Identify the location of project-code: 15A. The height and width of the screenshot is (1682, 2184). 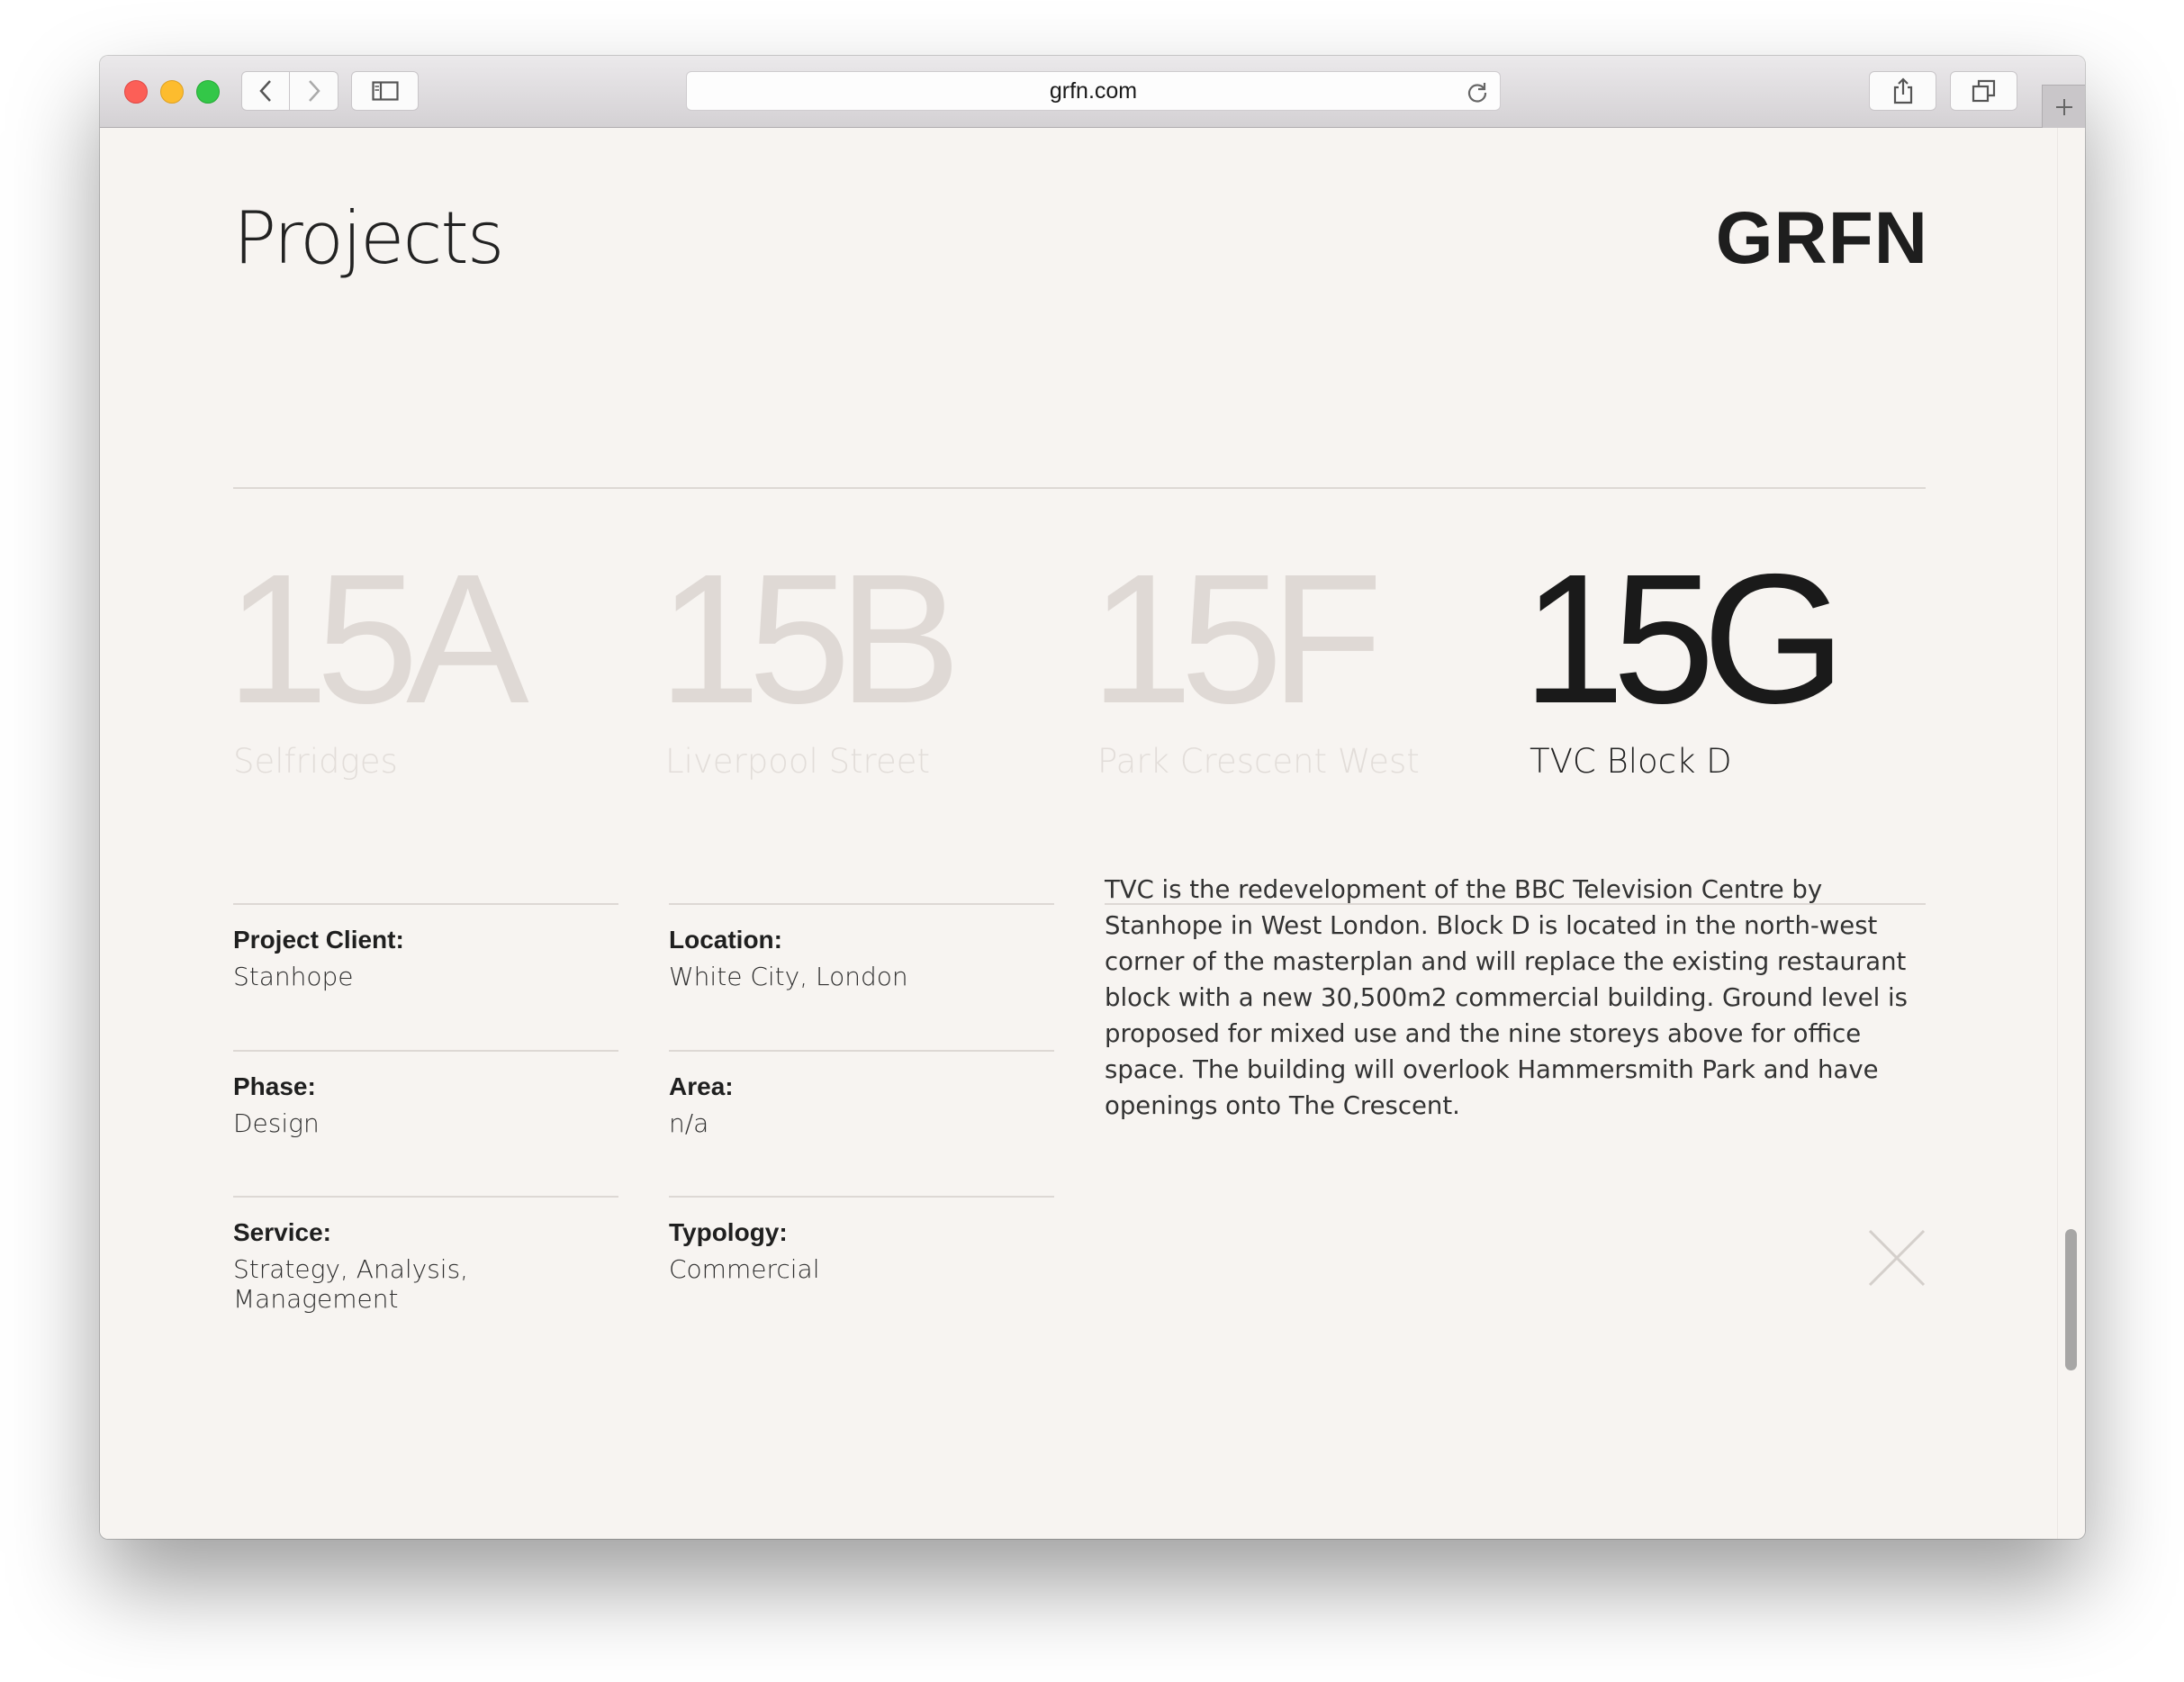
(377, 639).